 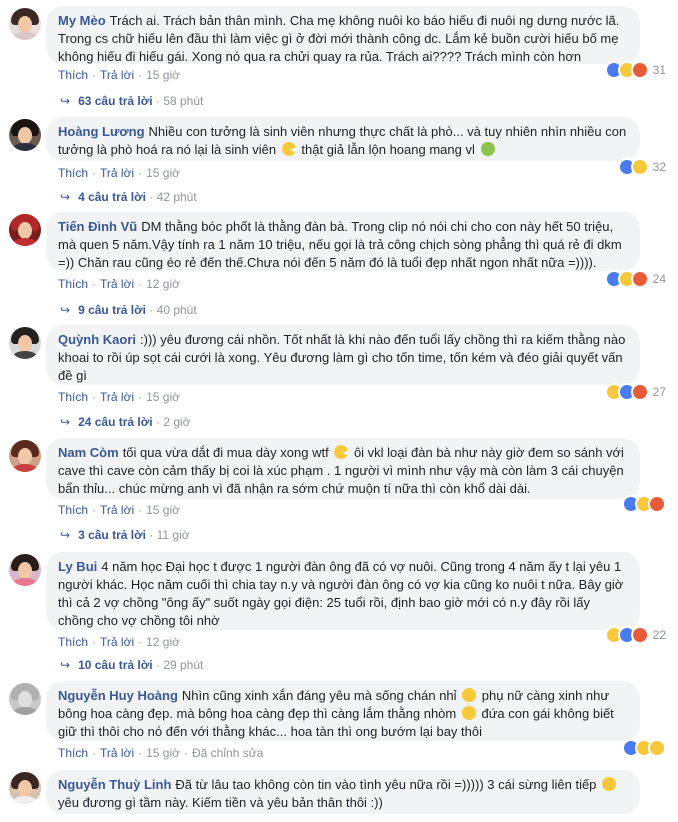 I want to click on comment-text-cont: thật giả lẫn lộn hoang mang vl, so click(x=388, y=149).